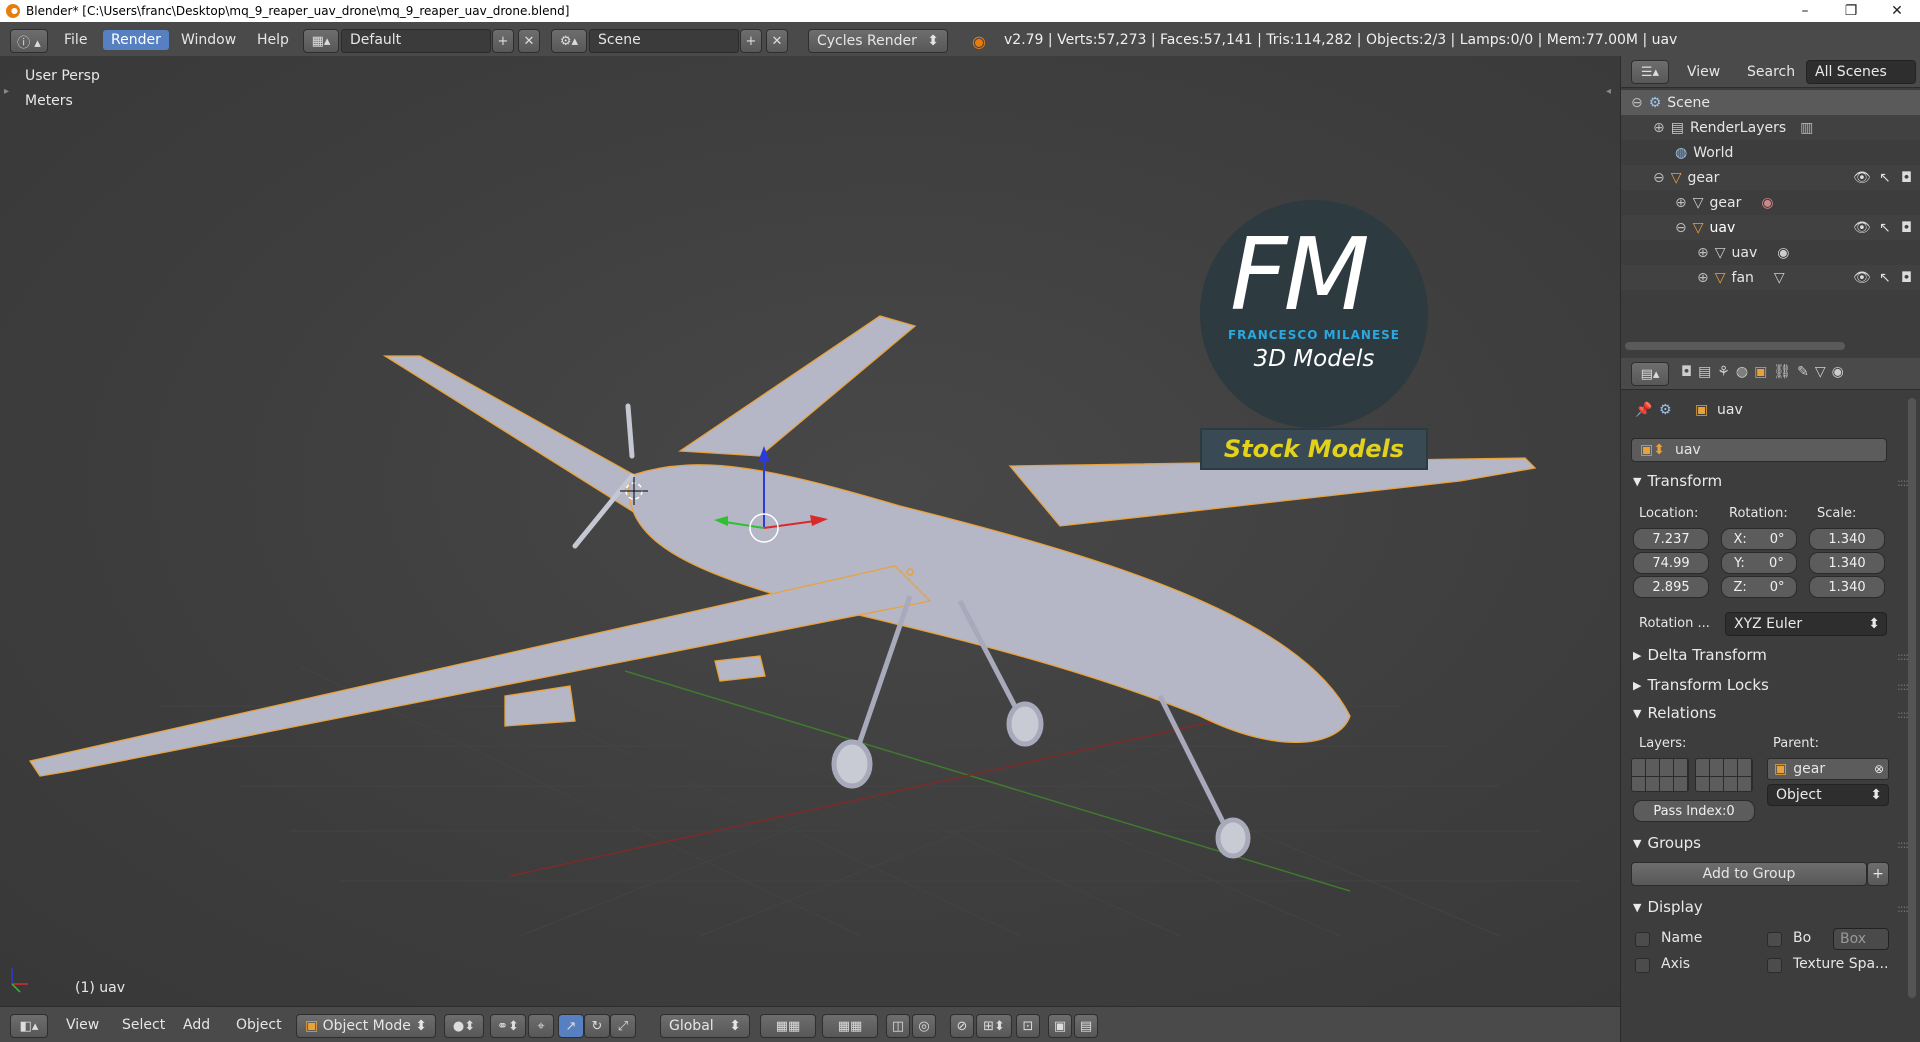  Describe the element at coordinates (1674, 713) in the screenshot. I see `relations-panel-header: ▼ Relations` at that location.